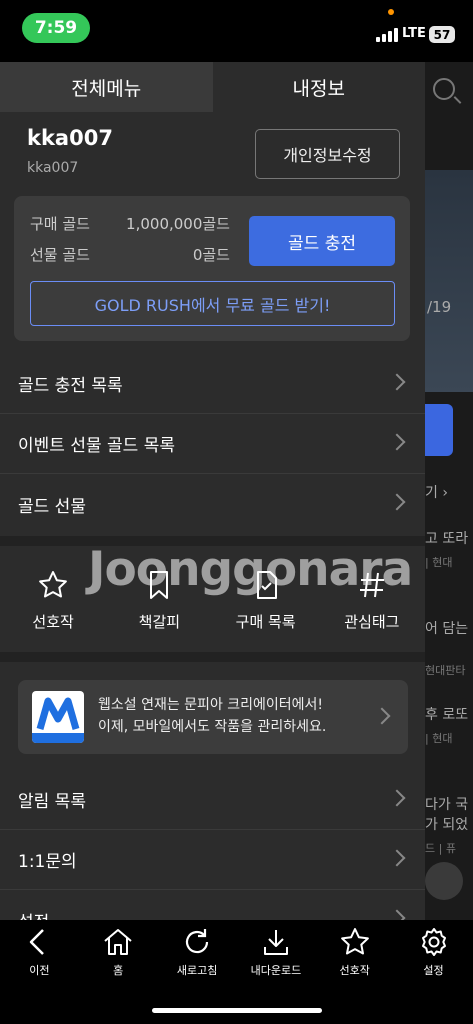 Image resolution: width=473 pixels, height=1024 pixels. I want to click on shortcut-label: 구매 목록, so click(265, 621).